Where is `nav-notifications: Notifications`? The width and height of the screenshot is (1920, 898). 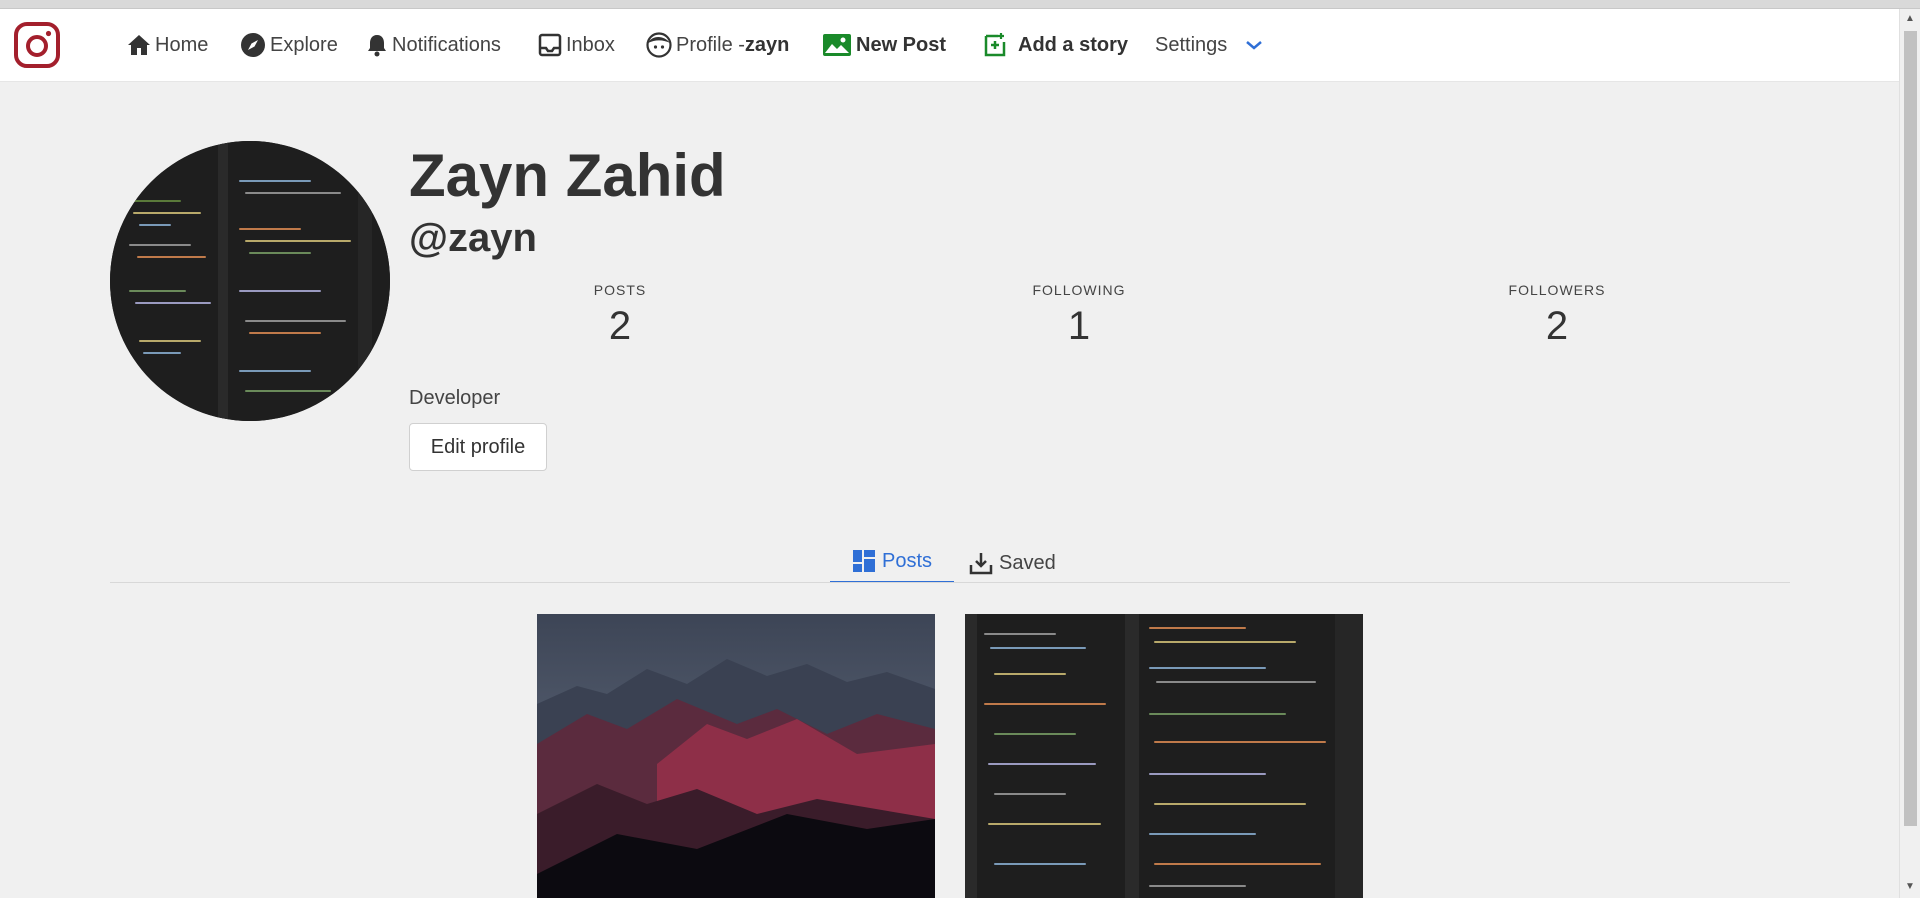 nav-notifications: Notifications is located at coordinates (433, 45).